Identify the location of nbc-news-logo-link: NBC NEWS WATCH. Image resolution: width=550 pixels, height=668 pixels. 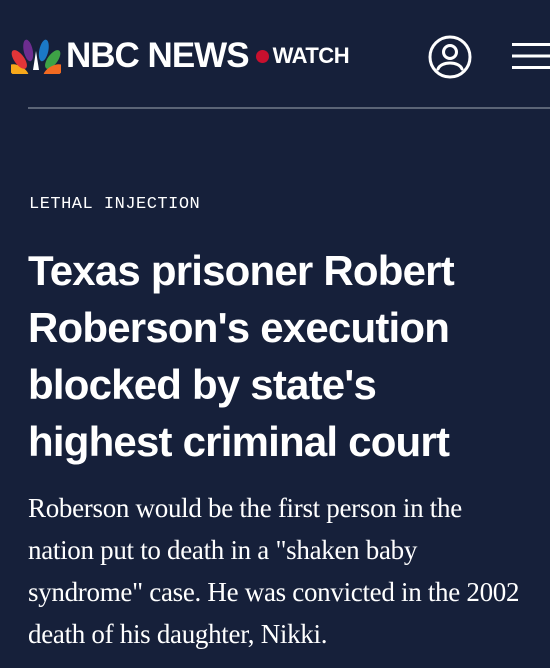
(180, 55).